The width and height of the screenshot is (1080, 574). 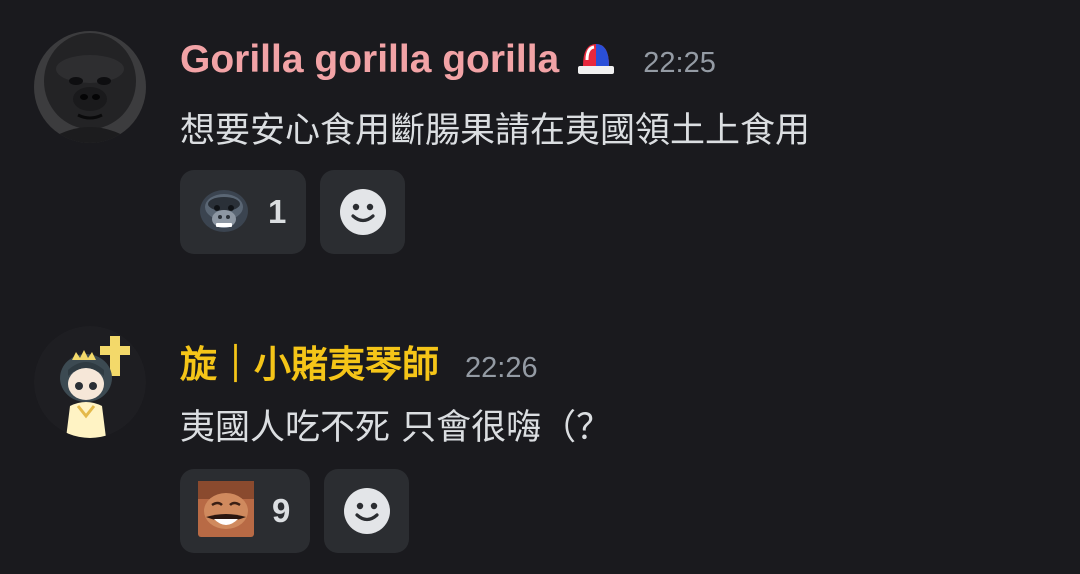 I want to click on avatar-gorilla, so click(x=90, y=87).